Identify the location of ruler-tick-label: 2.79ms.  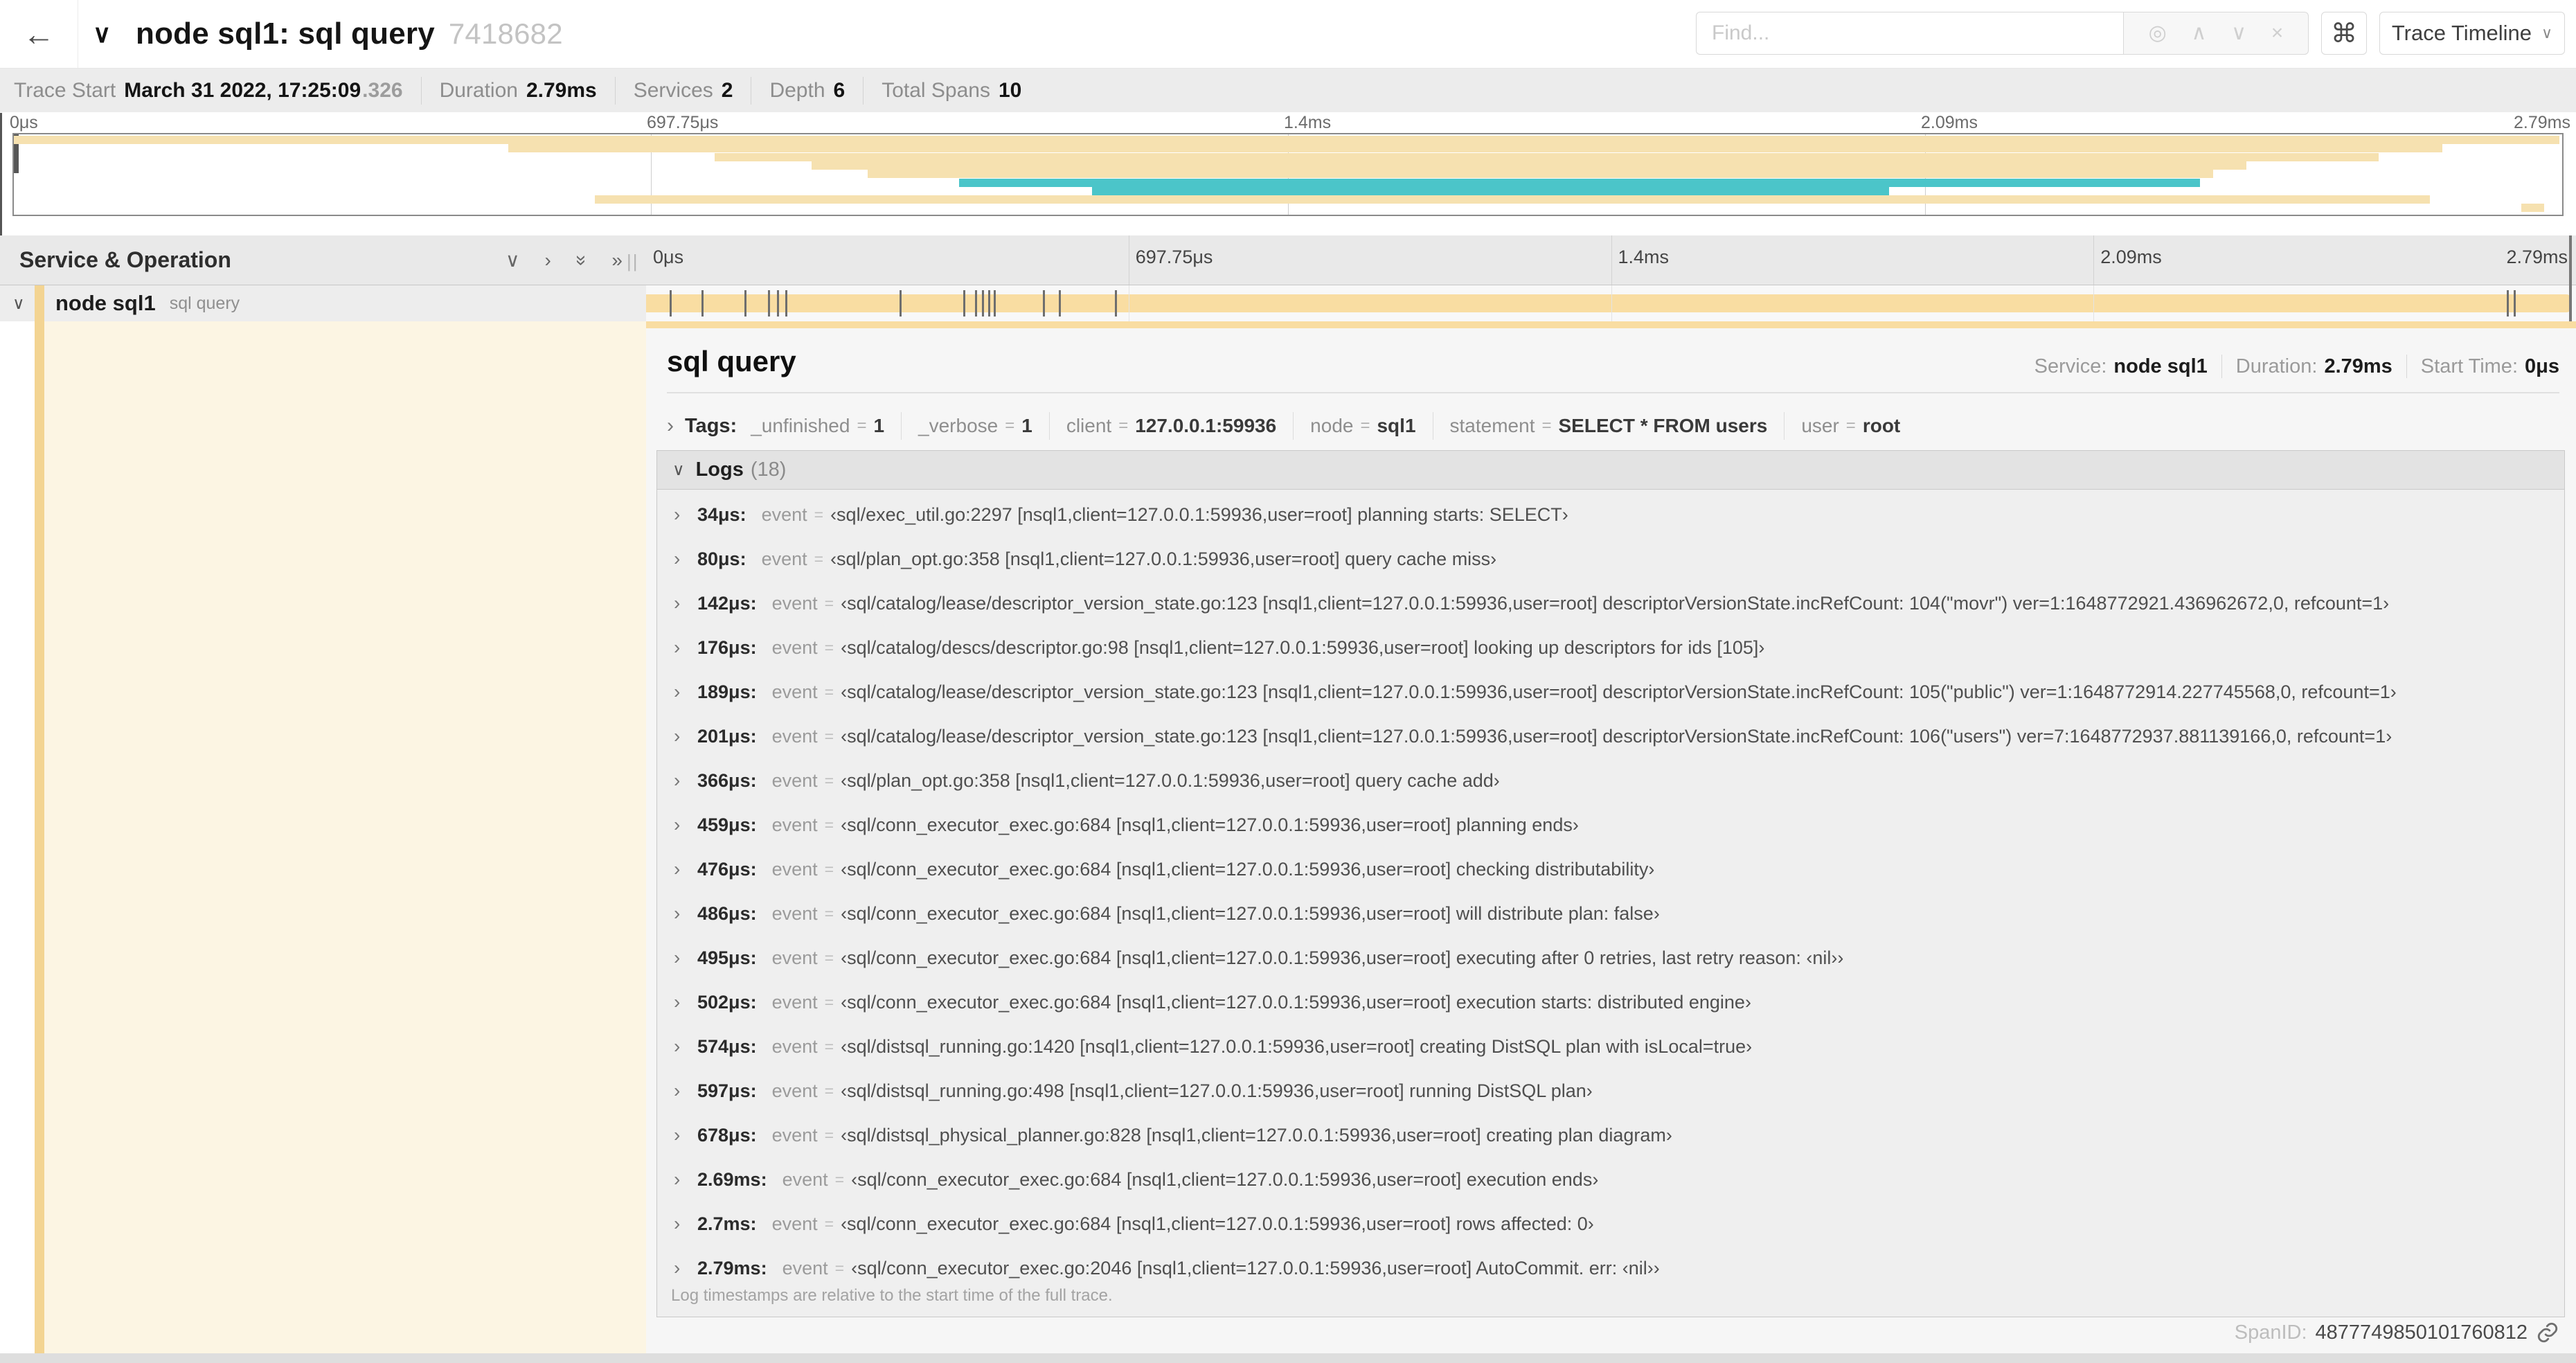
(2537, 257).